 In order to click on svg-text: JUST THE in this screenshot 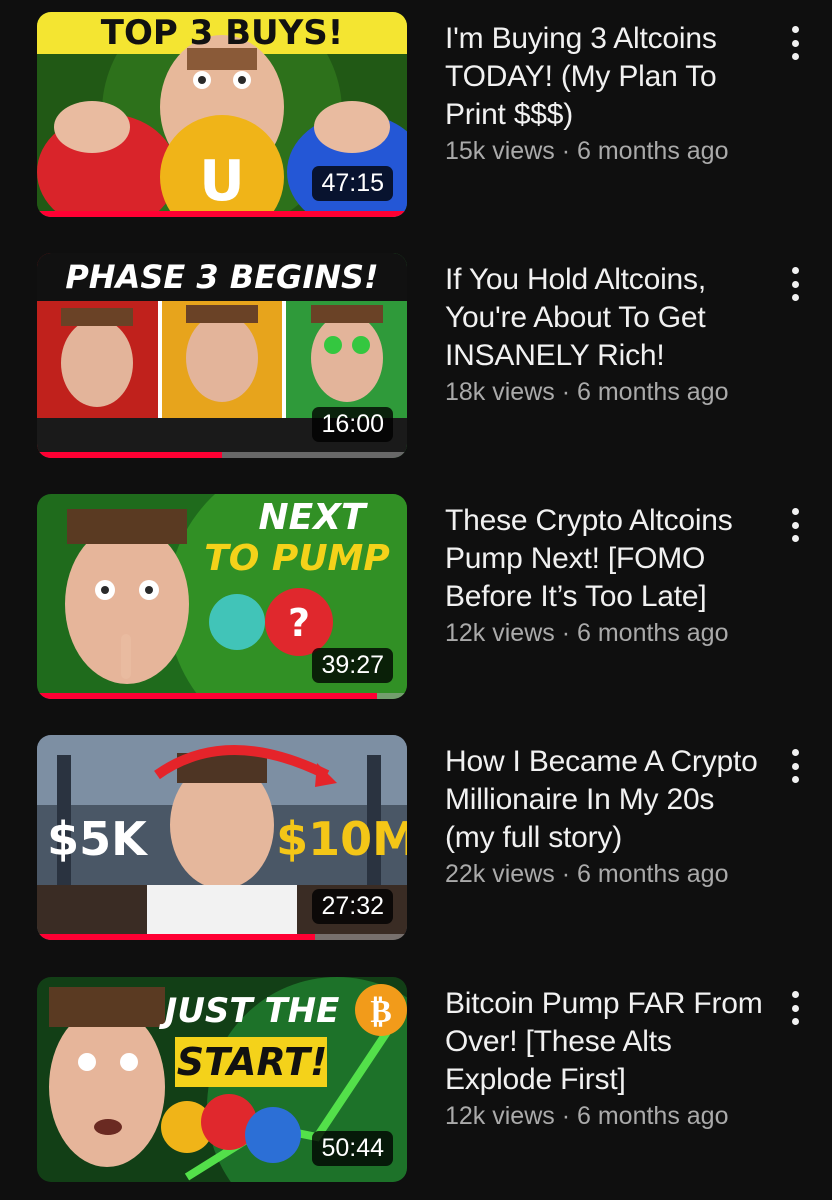, I will do `click(249, 1011)`.